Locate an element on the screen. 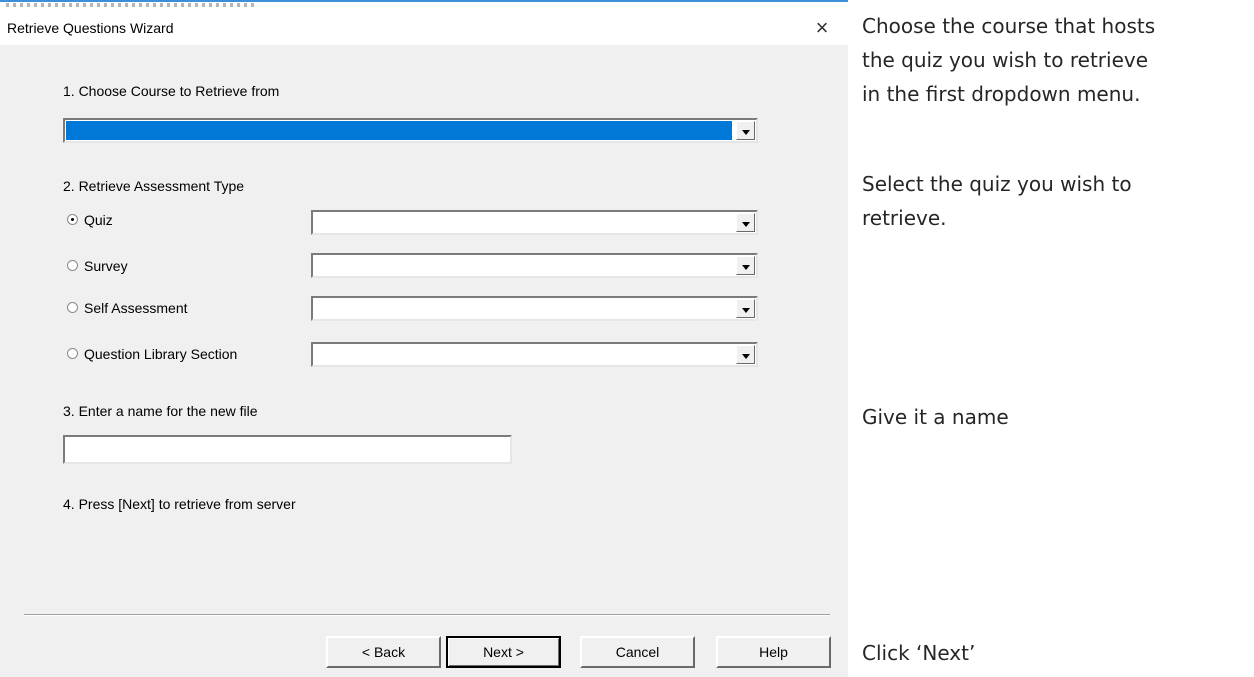  quiz-dropdown is located at coordinates (534, 222).